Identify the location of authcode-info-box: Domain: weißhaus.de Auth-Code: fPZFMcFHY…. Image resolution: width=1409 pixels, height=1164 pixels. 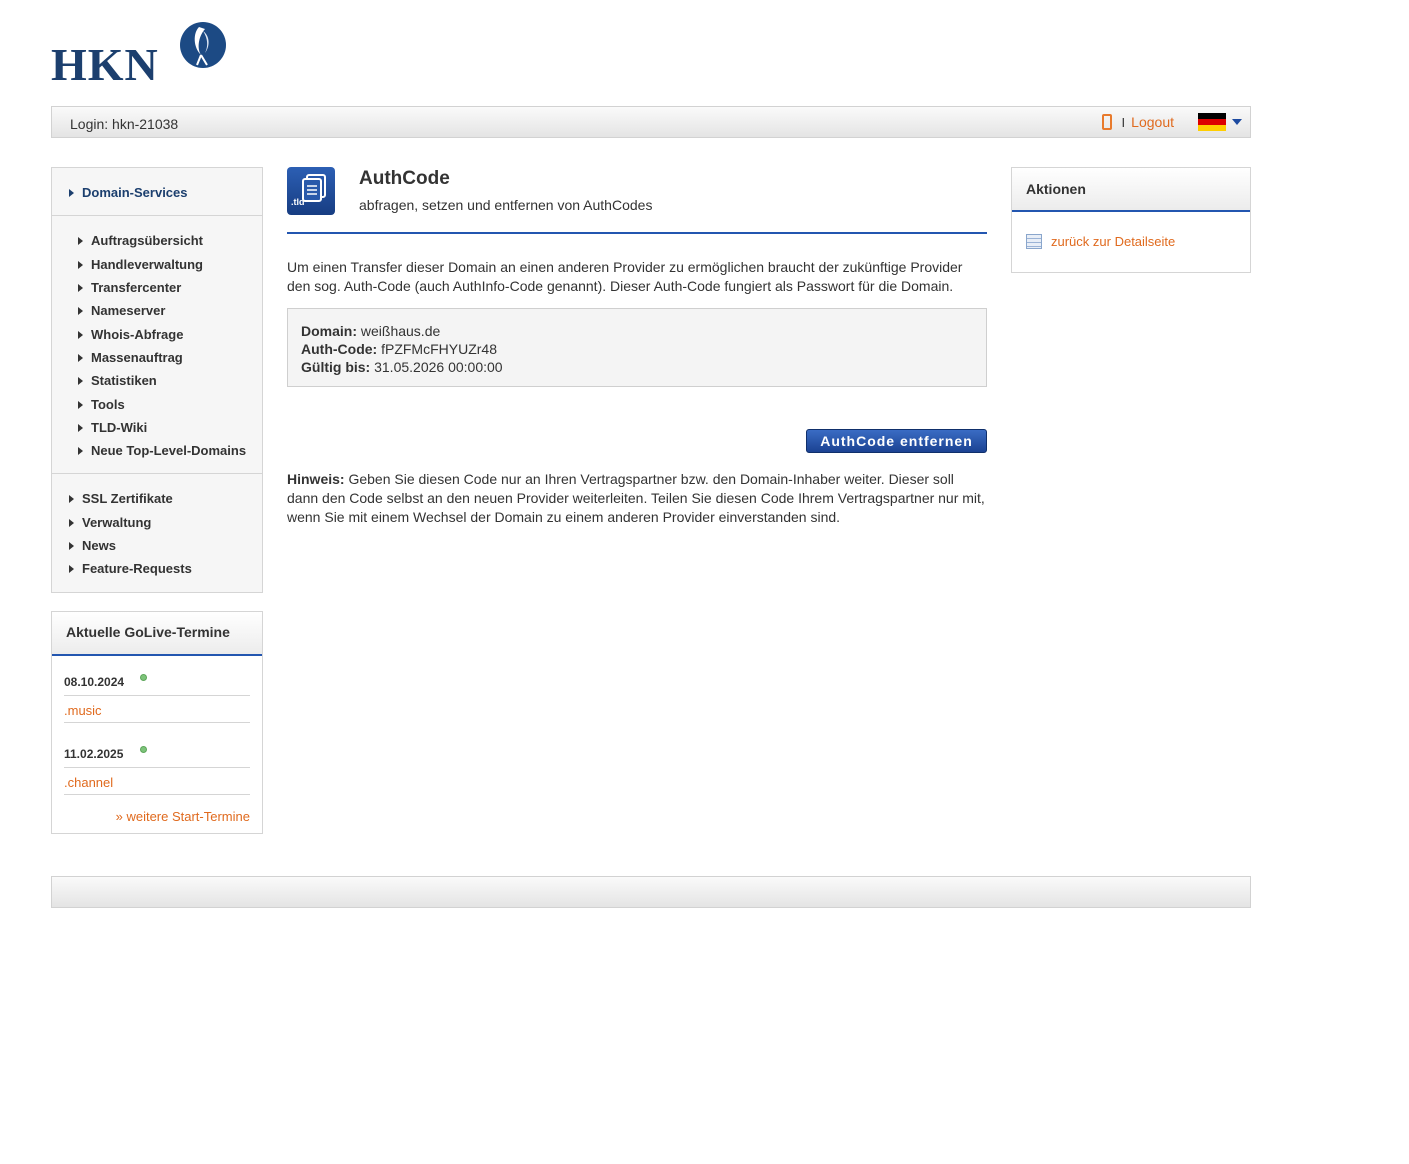
(637, 347).